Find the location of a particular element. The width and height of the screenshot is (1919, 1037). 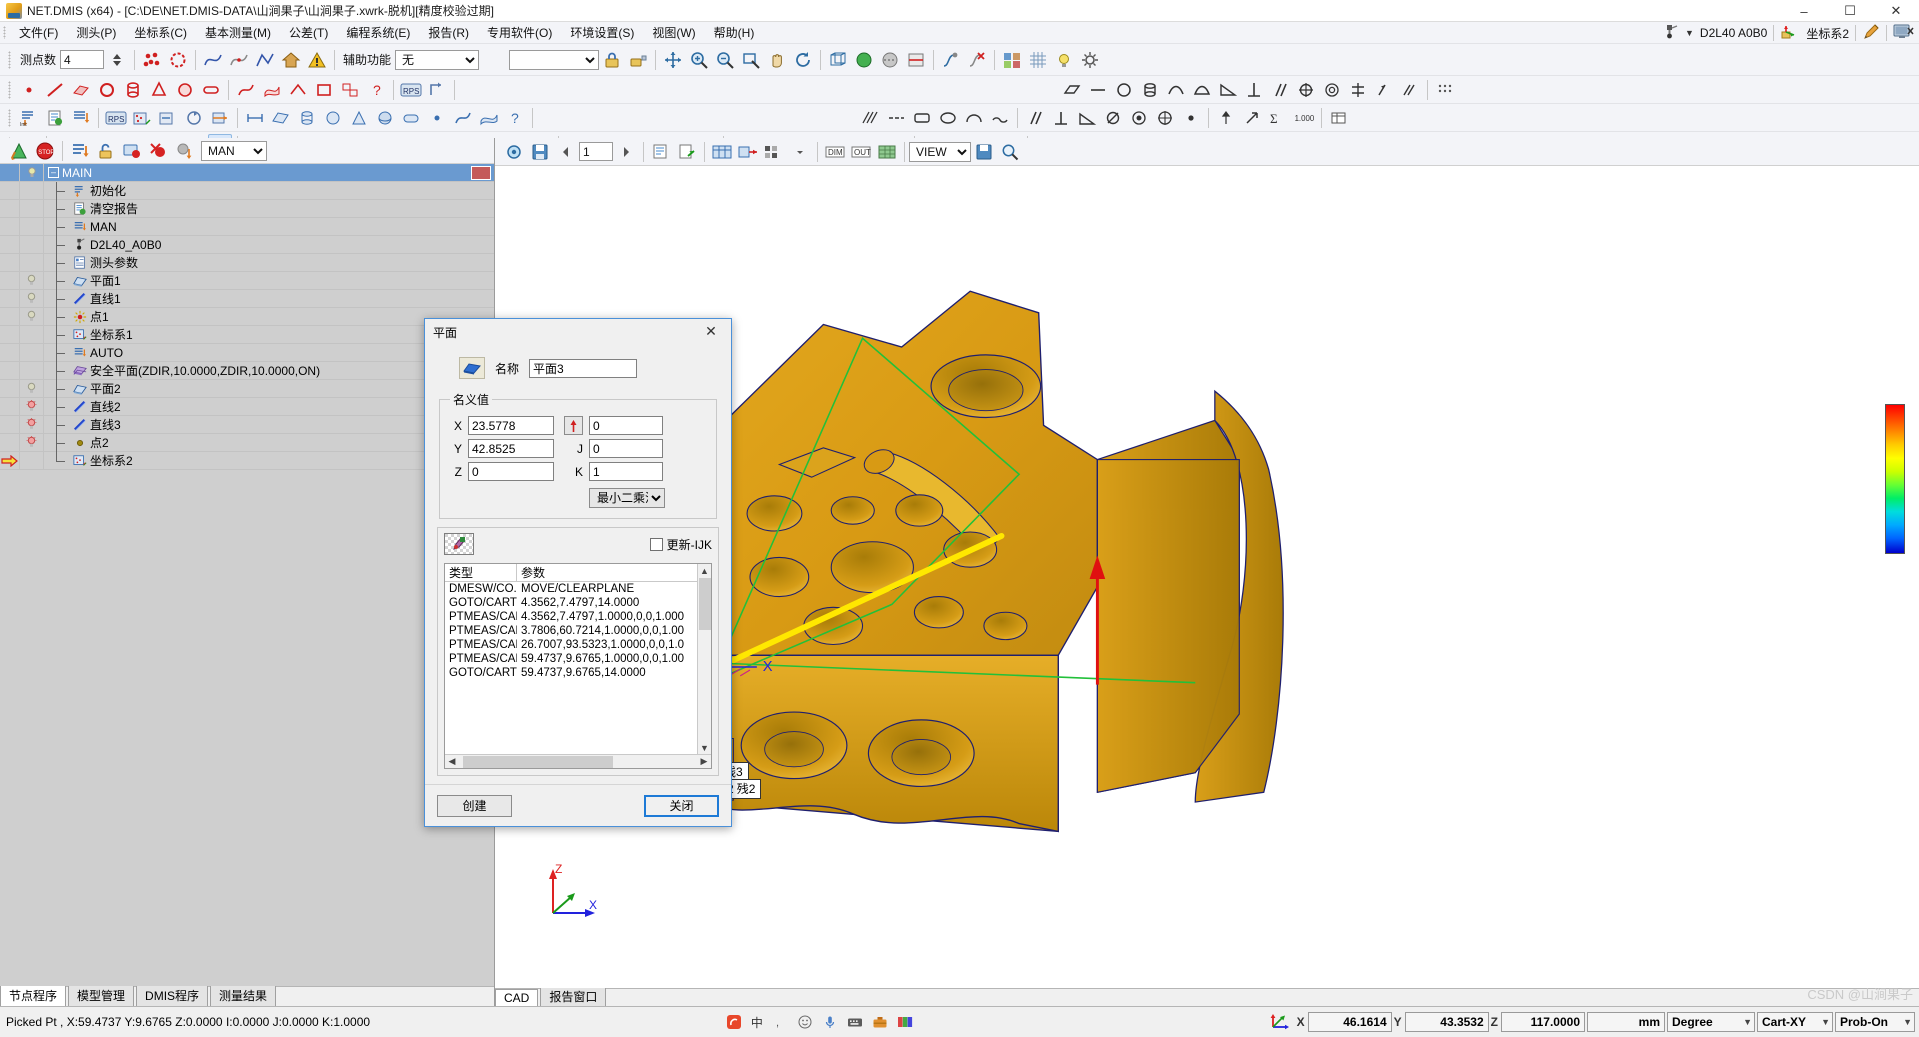

cad-color-icon is located at coordinates (887, 152).